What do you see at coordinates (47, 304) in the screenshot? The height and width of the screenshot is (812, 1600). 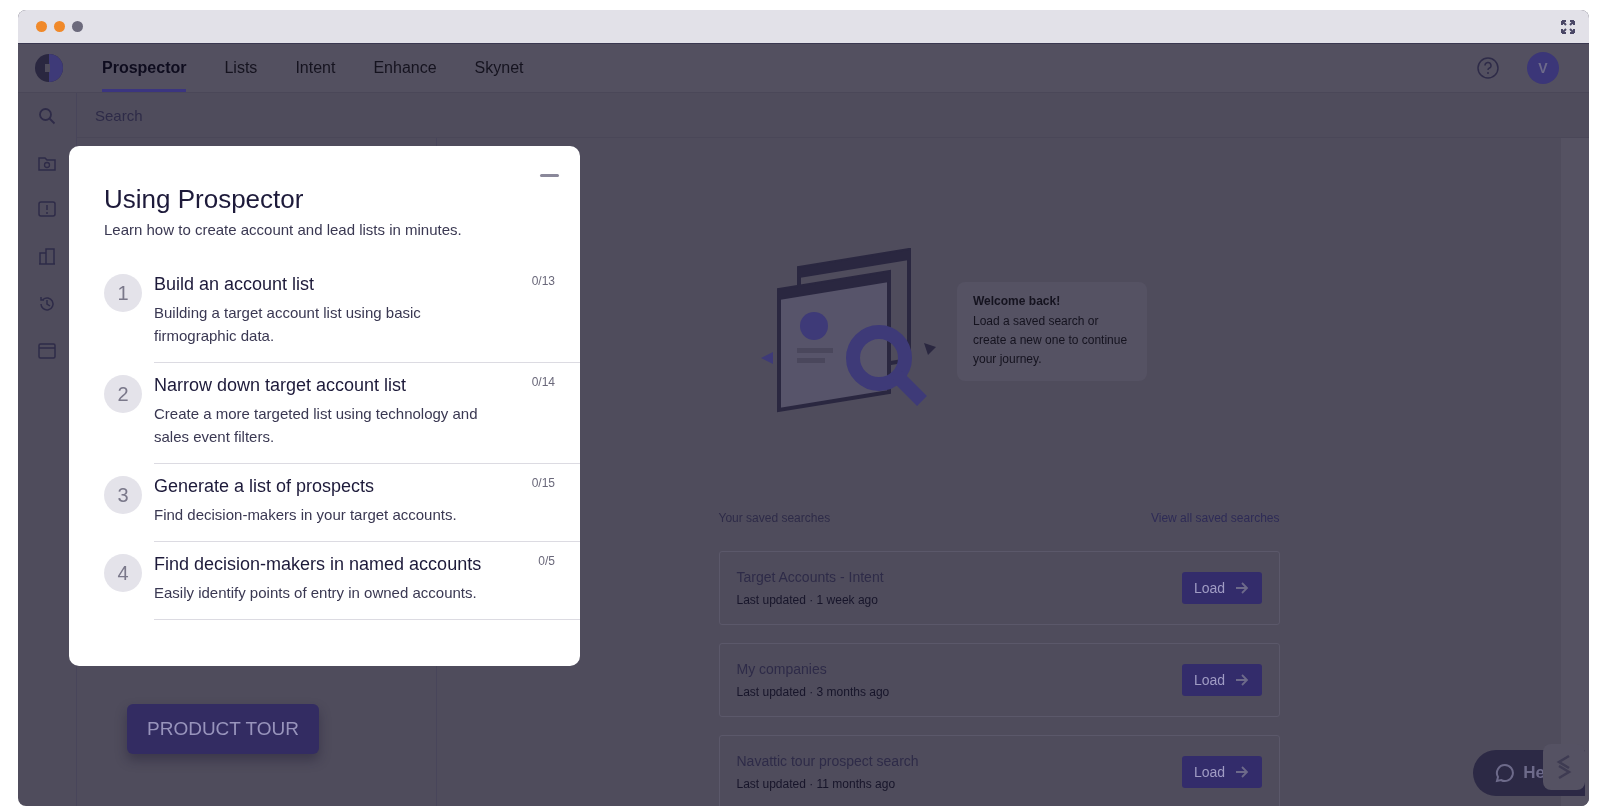 I see `history-icon` at bounding box center [47, 304].